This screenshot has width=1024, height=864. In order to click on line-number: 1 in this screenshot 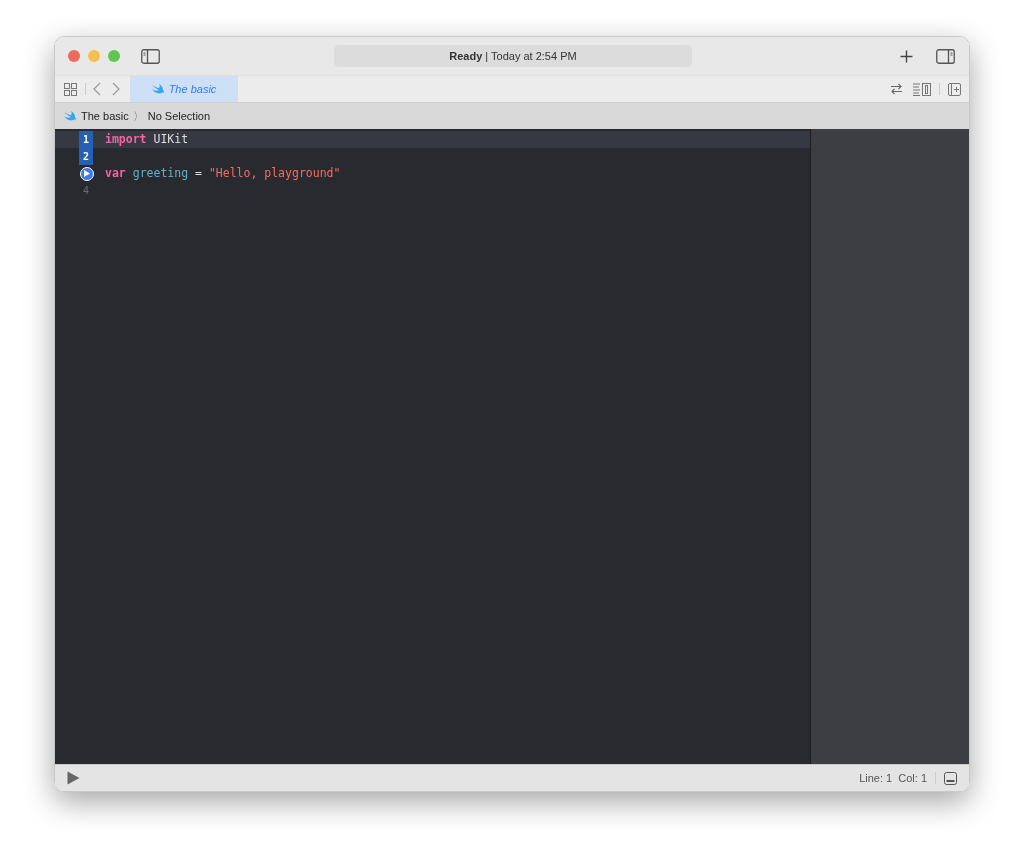, I will do `click(86, 139)`.